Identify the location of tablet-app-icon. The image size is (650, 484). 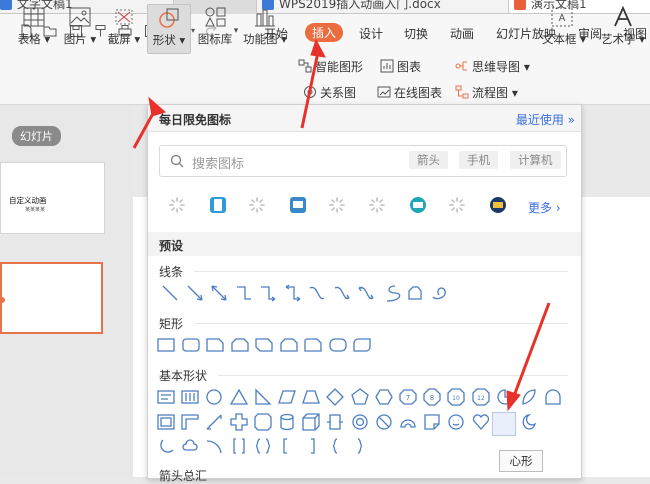
(218, 205).